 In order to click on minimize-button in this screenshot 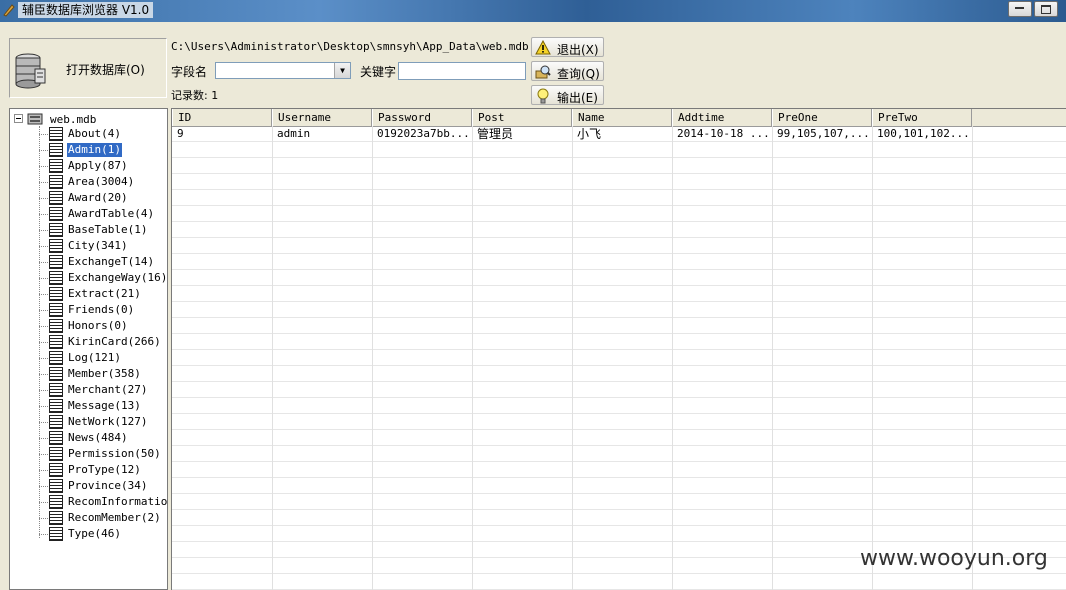, I will do `click(1020, 9)`.